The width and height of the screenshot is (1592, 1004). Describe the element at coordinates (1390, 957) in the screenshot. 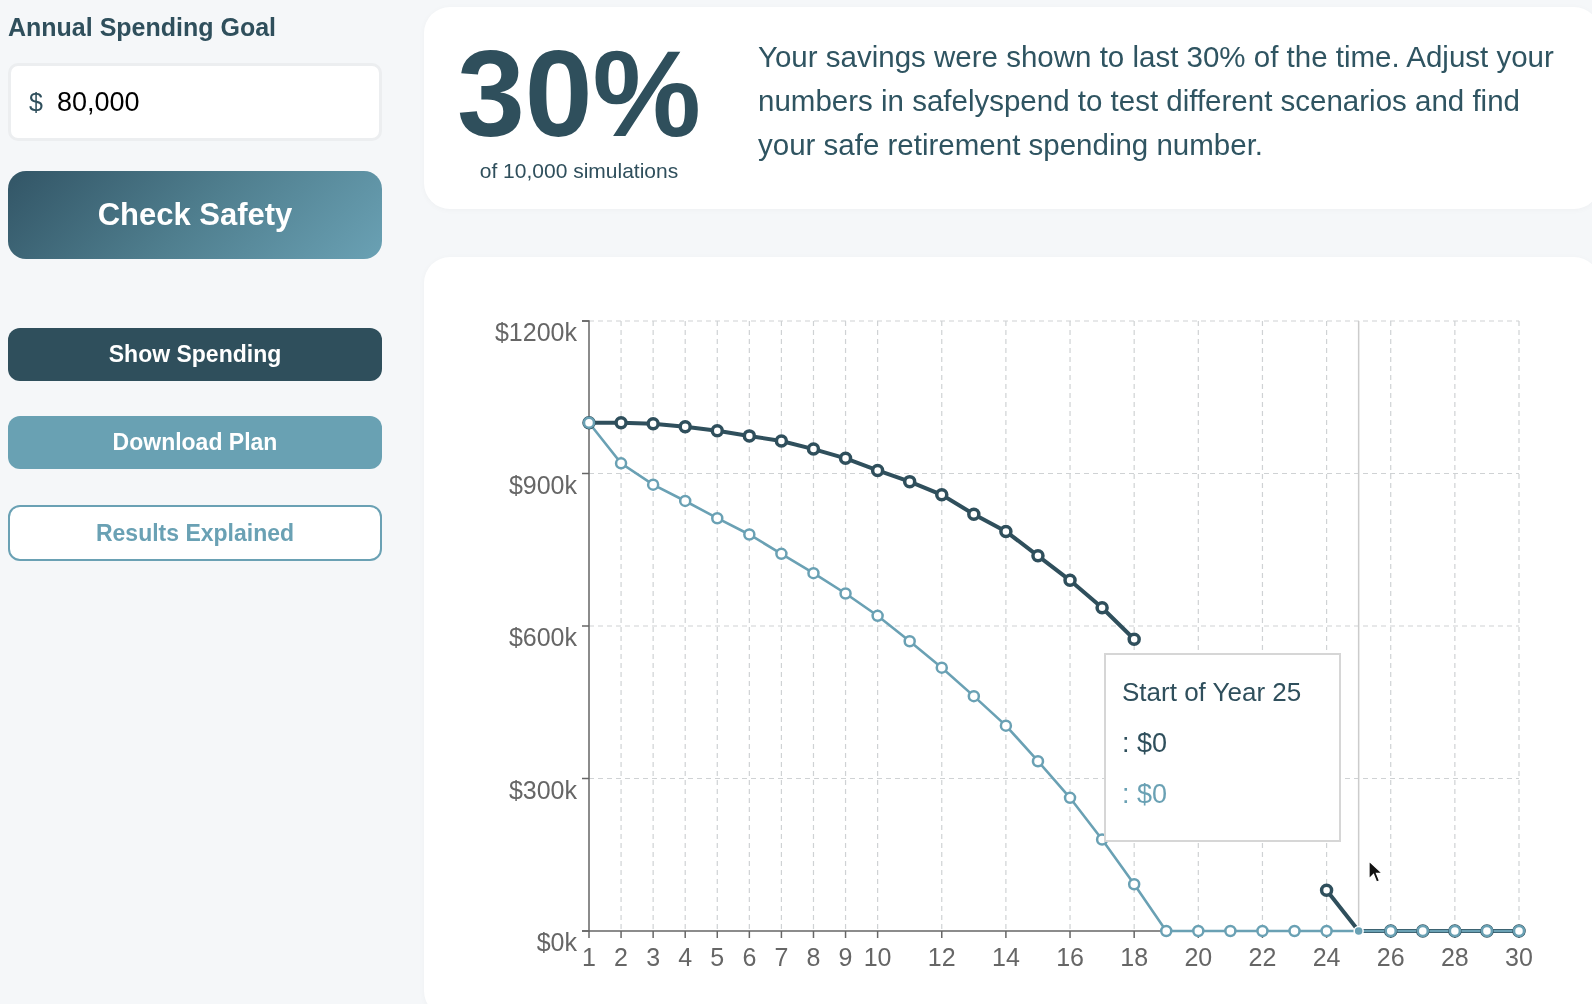

I see `x-tick-label: 26` at that location.